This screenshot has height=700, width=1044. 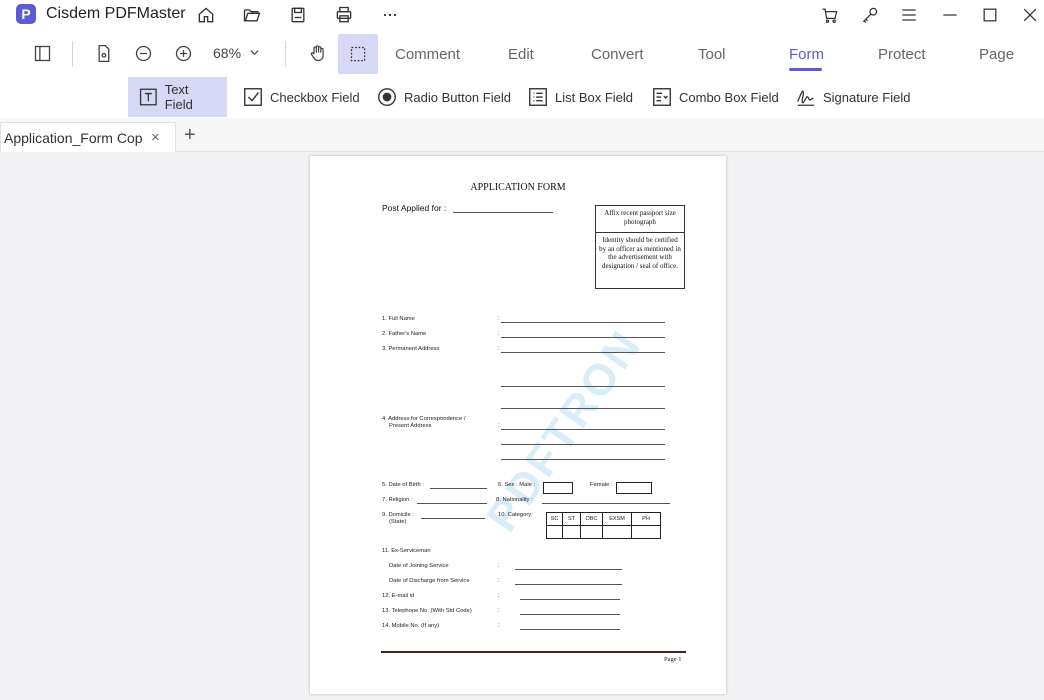 I want to click on religion-line, so click(x=452, y=503).